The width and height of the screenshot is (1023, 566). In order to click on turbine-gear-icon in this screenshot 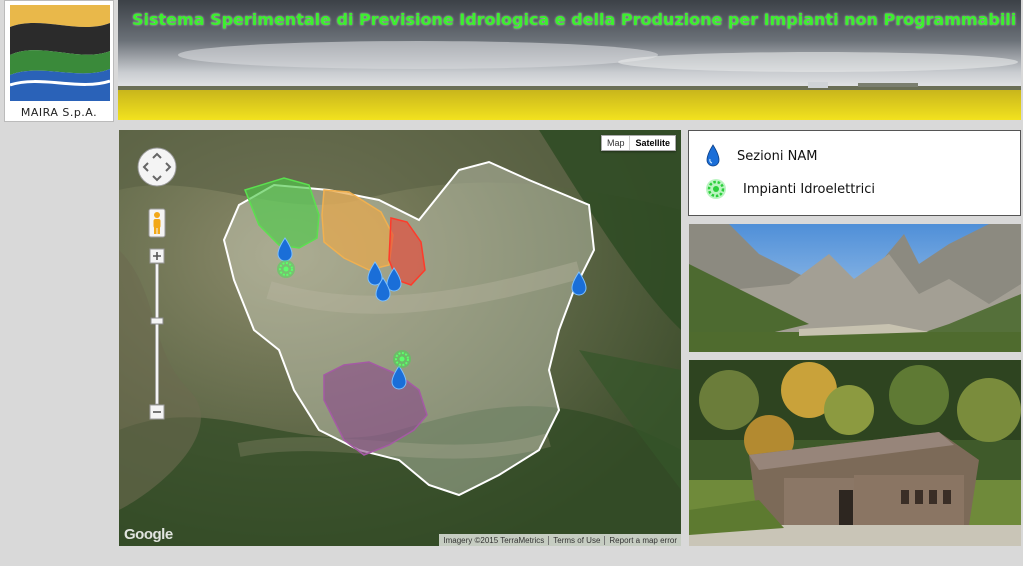, I will do `click(716, 189)`.